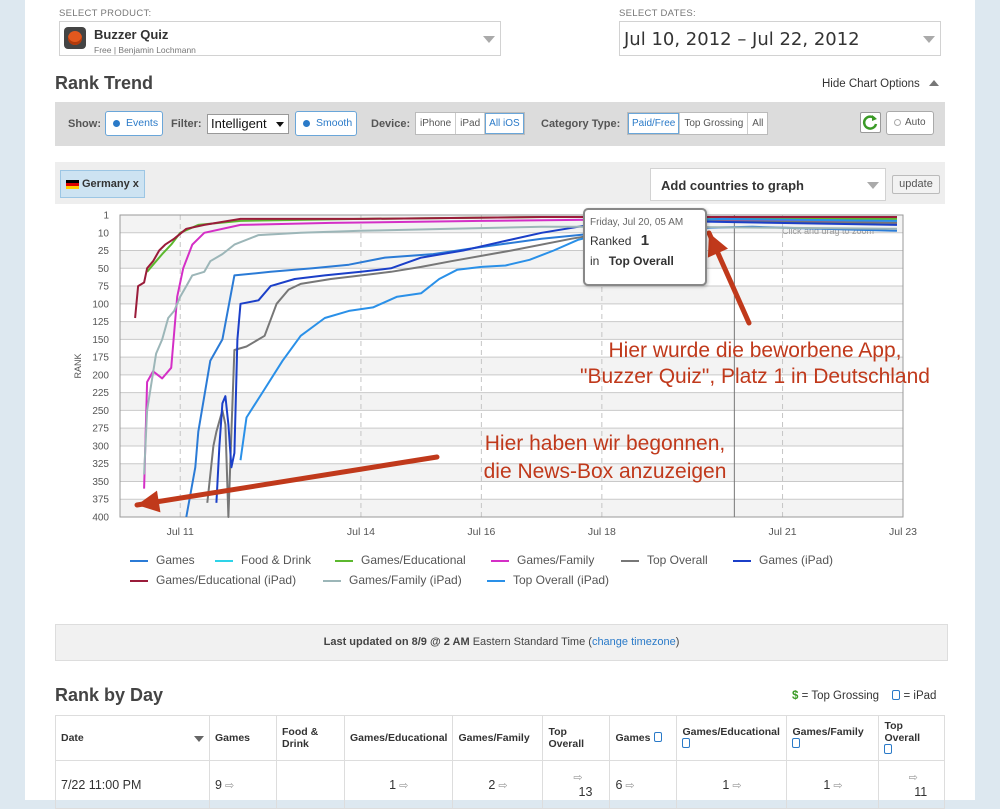 The width and height of the screenshot is (1000, 809). Describe the element at coordinates (280, 38) in the screenshot. I see `product-select: Buzzer Quiz Free | Benjamin Lochmann` at that location.